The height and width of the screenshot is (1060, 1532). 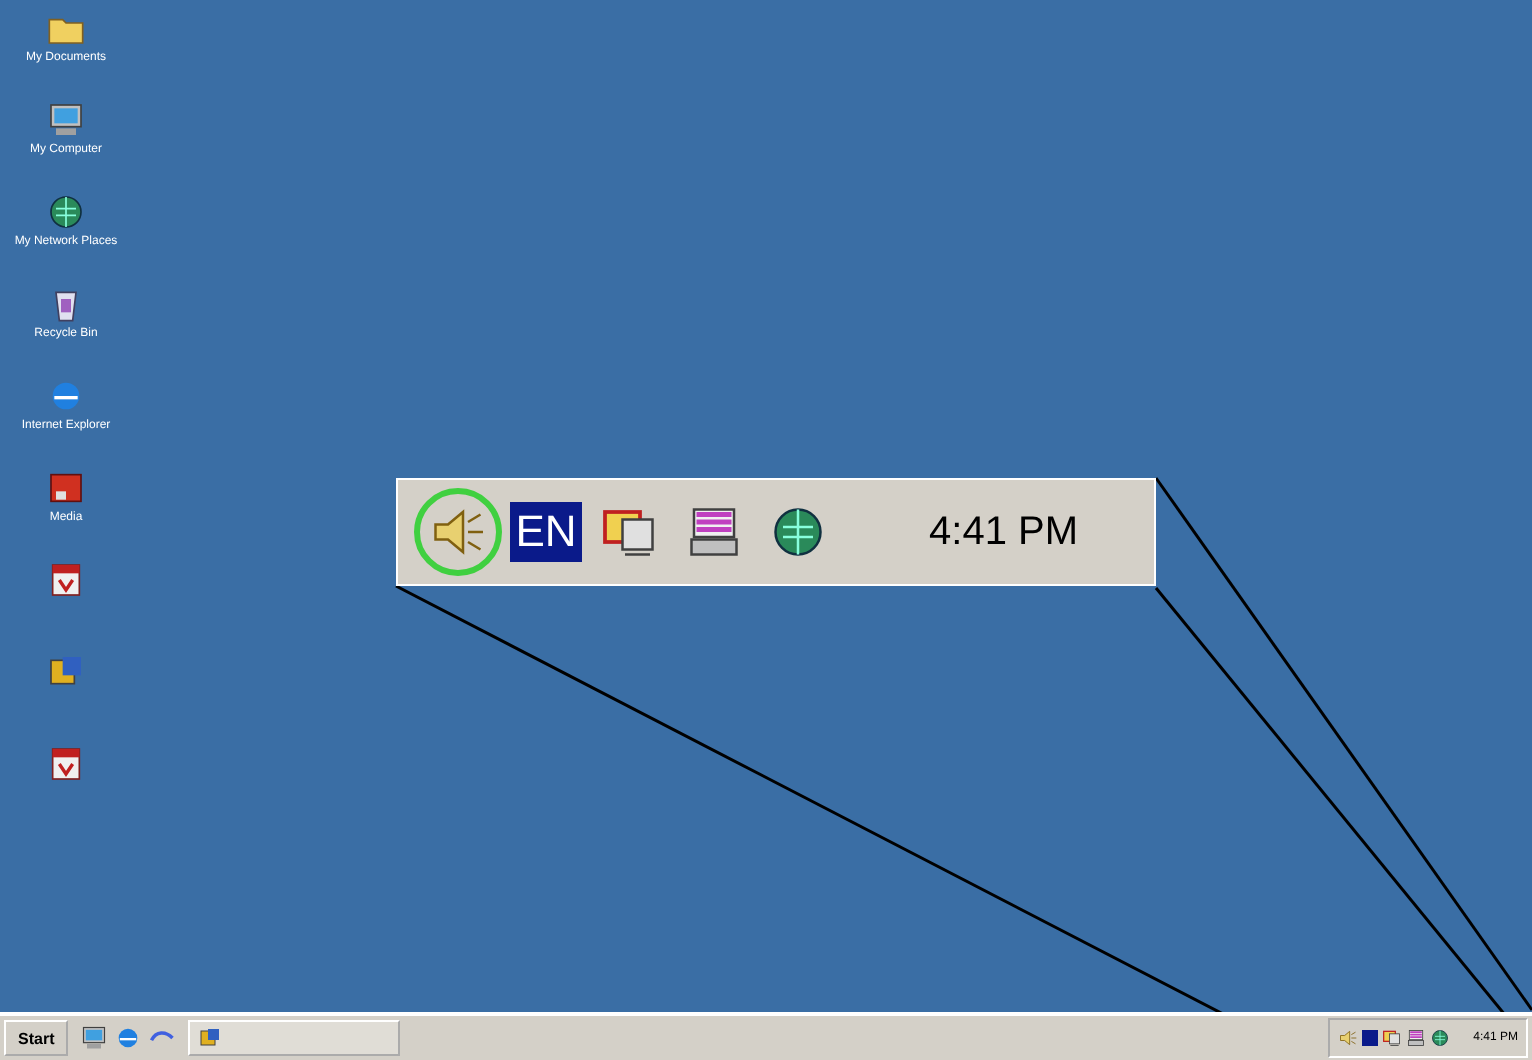 What do you see at coordinates (94, 1038) in the screenshot?
I see `desktop-icon` at bounding box center [94, 1038].